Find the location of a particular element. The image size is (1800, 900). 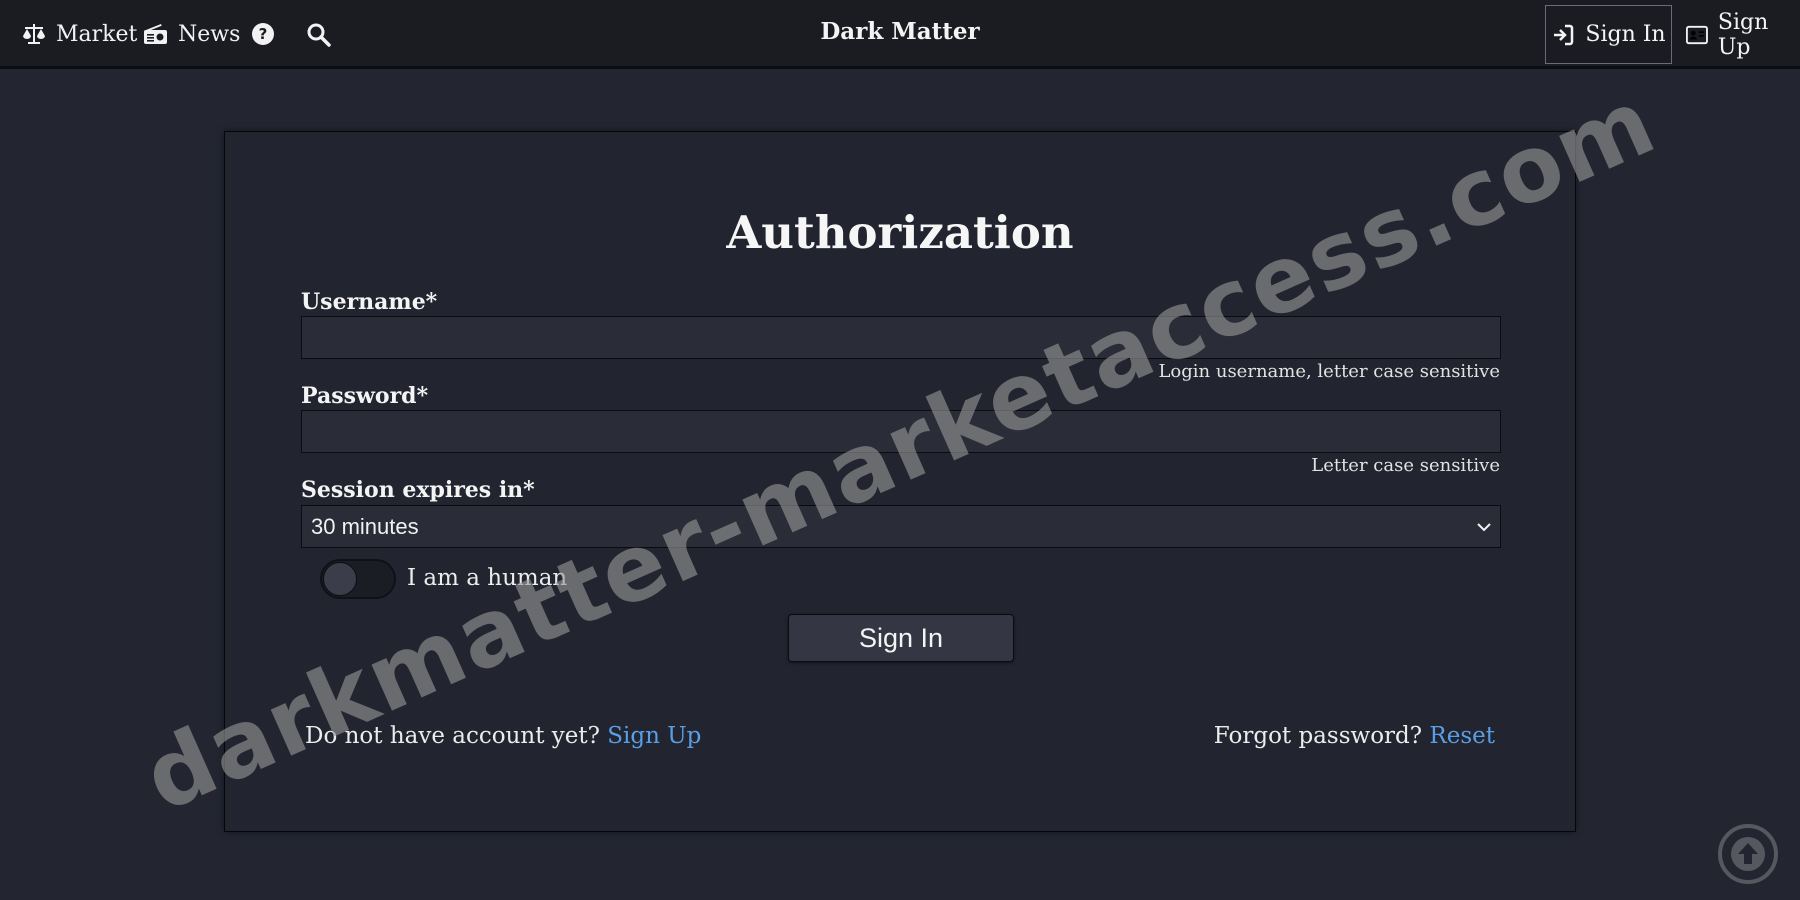

session-select: 30 minutes is located at coordinates (901, 526).